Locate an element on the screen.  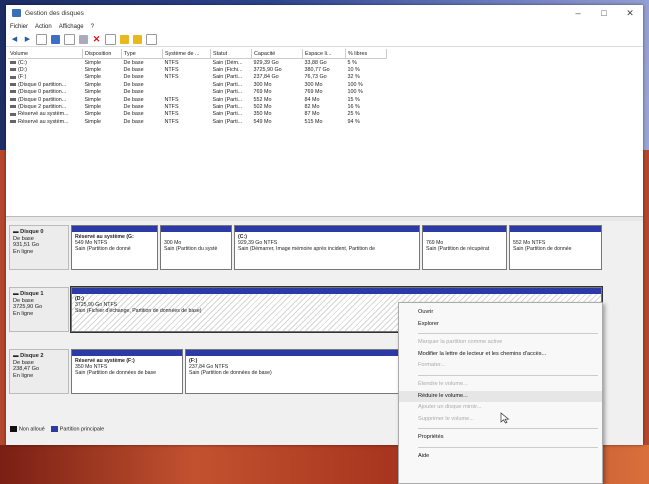
cell-text: 502 Mo is located at coordinates (262, 107).